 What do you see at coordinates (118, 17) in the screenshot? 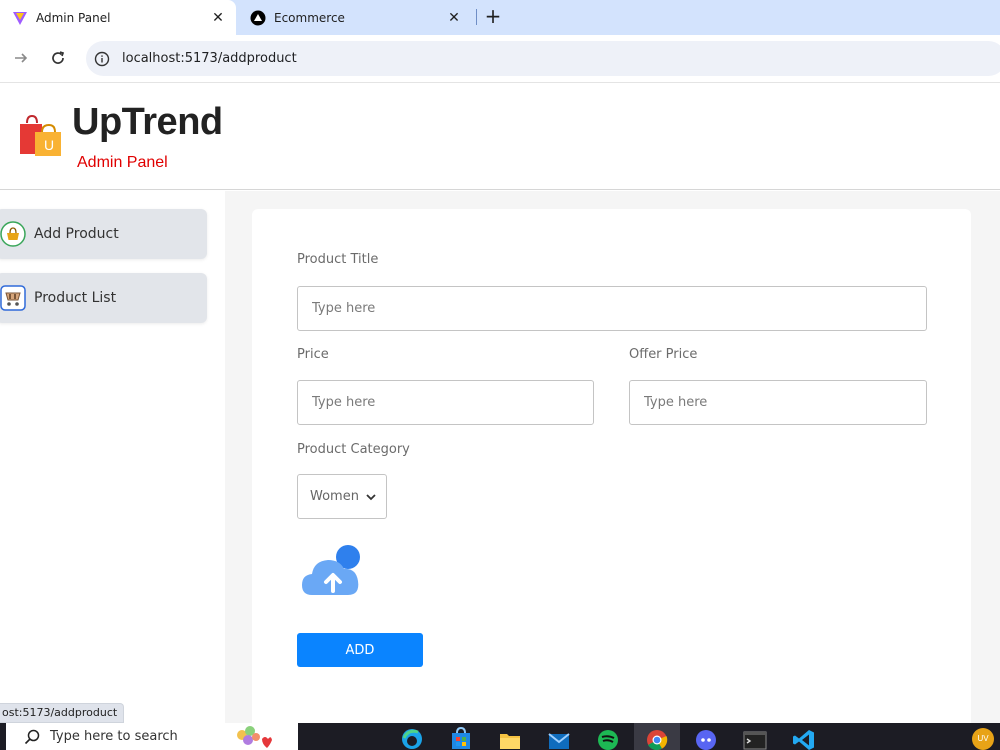
I see `tab-admin-panel: Admin Panel ✕` at bounding box center [118, 17].